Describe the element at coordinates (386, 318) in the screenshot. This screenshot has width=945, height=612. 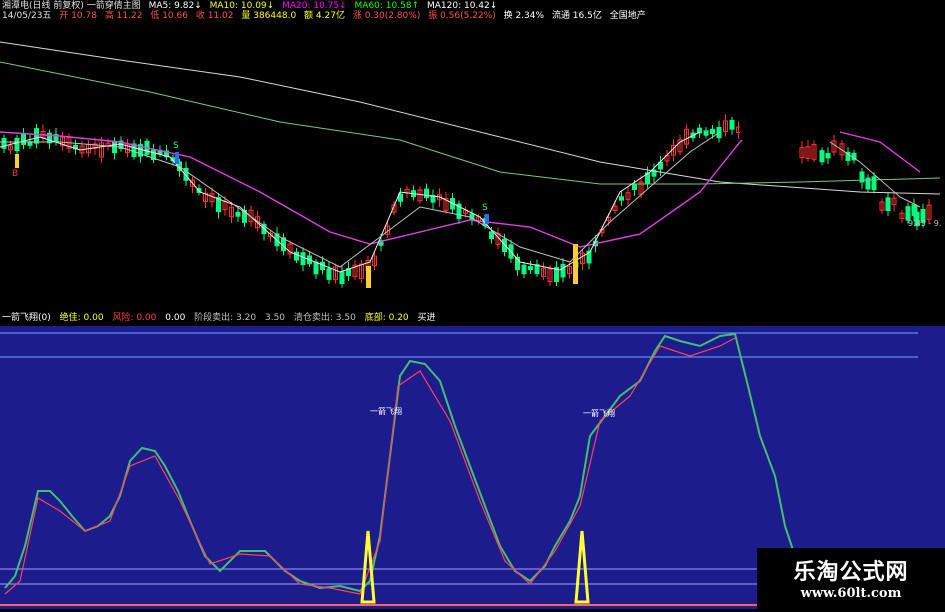
I see `indicator-item-6: 底部: 0.20` at that location.